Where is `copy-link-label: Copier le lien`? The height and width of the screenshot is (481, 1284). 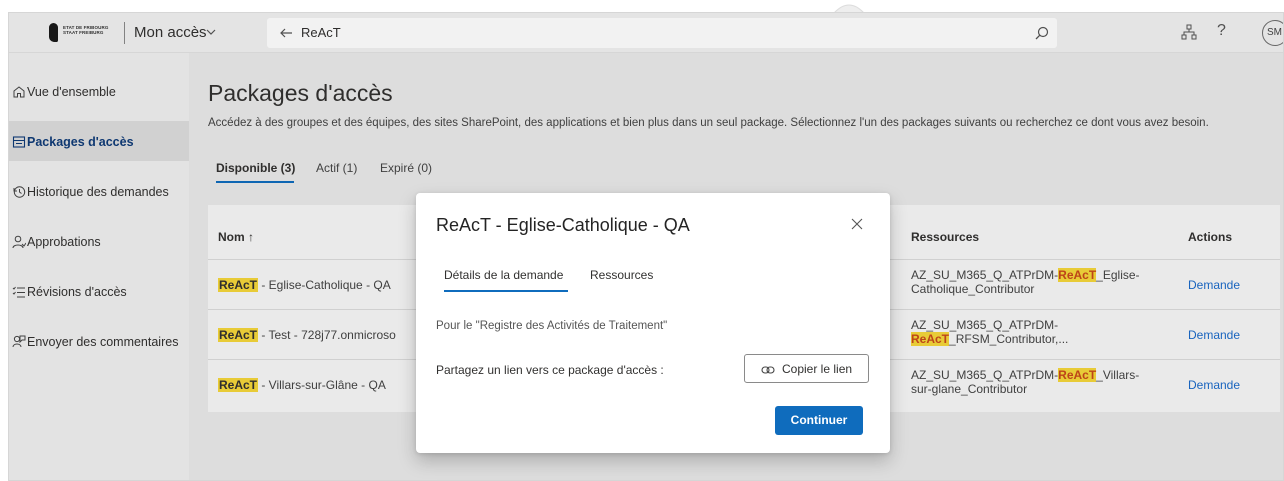
copy-link-label: Copier le lien is located at coordinates (817, 369).